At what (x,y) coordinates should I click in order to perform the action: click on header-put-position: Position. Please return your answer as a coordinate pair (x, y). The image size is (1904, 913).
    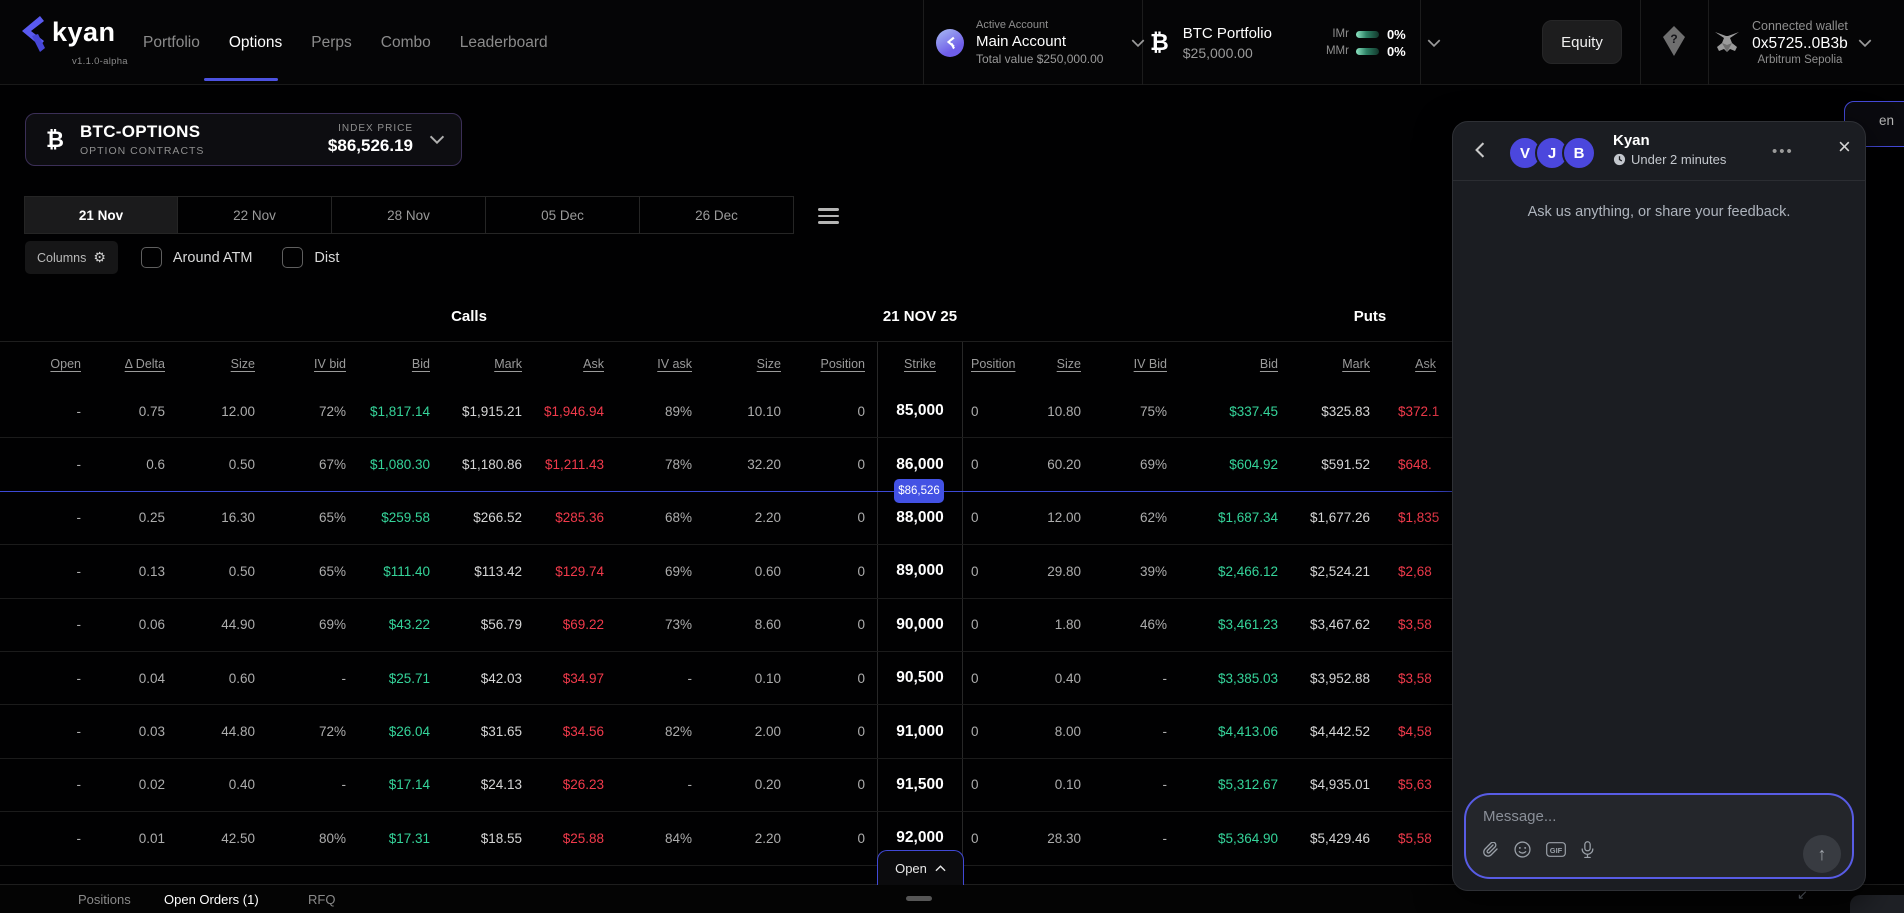
    Looking at the image, I should click on (989, 364).